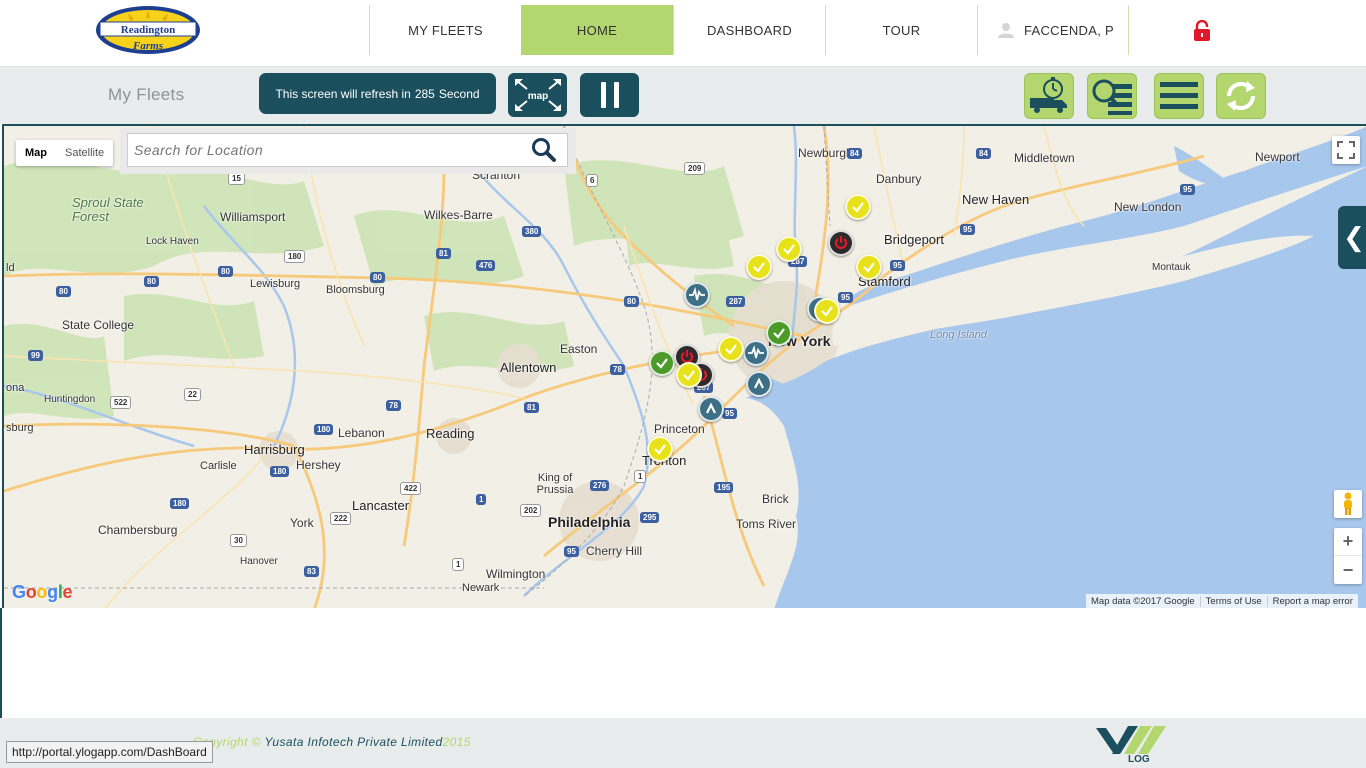 This screenshot has height=768, width=1366. Describe the element at coordinates (35, 355) in the screenshot. I see `highway-shield: 99` at that location.